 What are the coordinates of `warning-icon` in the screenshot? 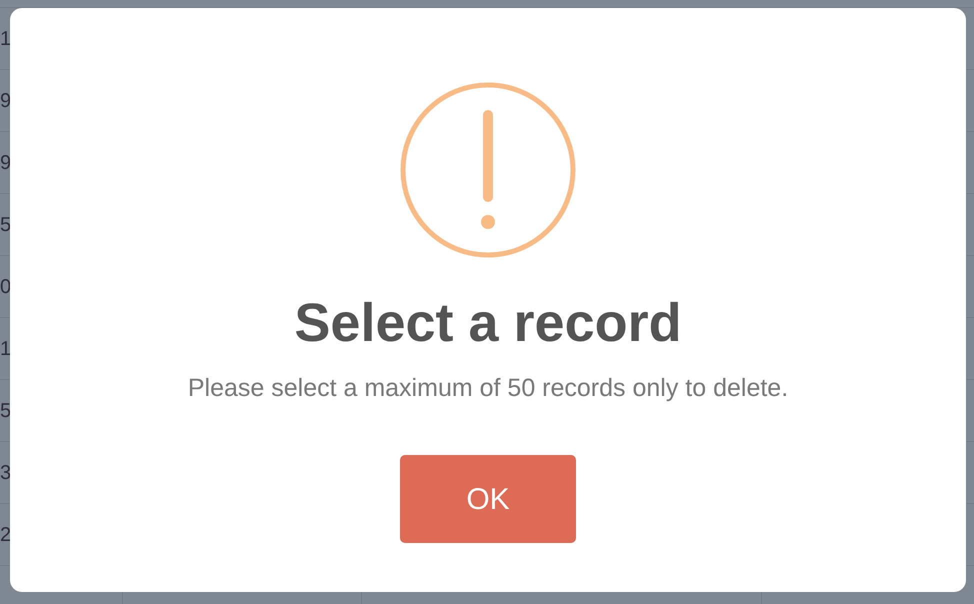 It's located at (488, 170).